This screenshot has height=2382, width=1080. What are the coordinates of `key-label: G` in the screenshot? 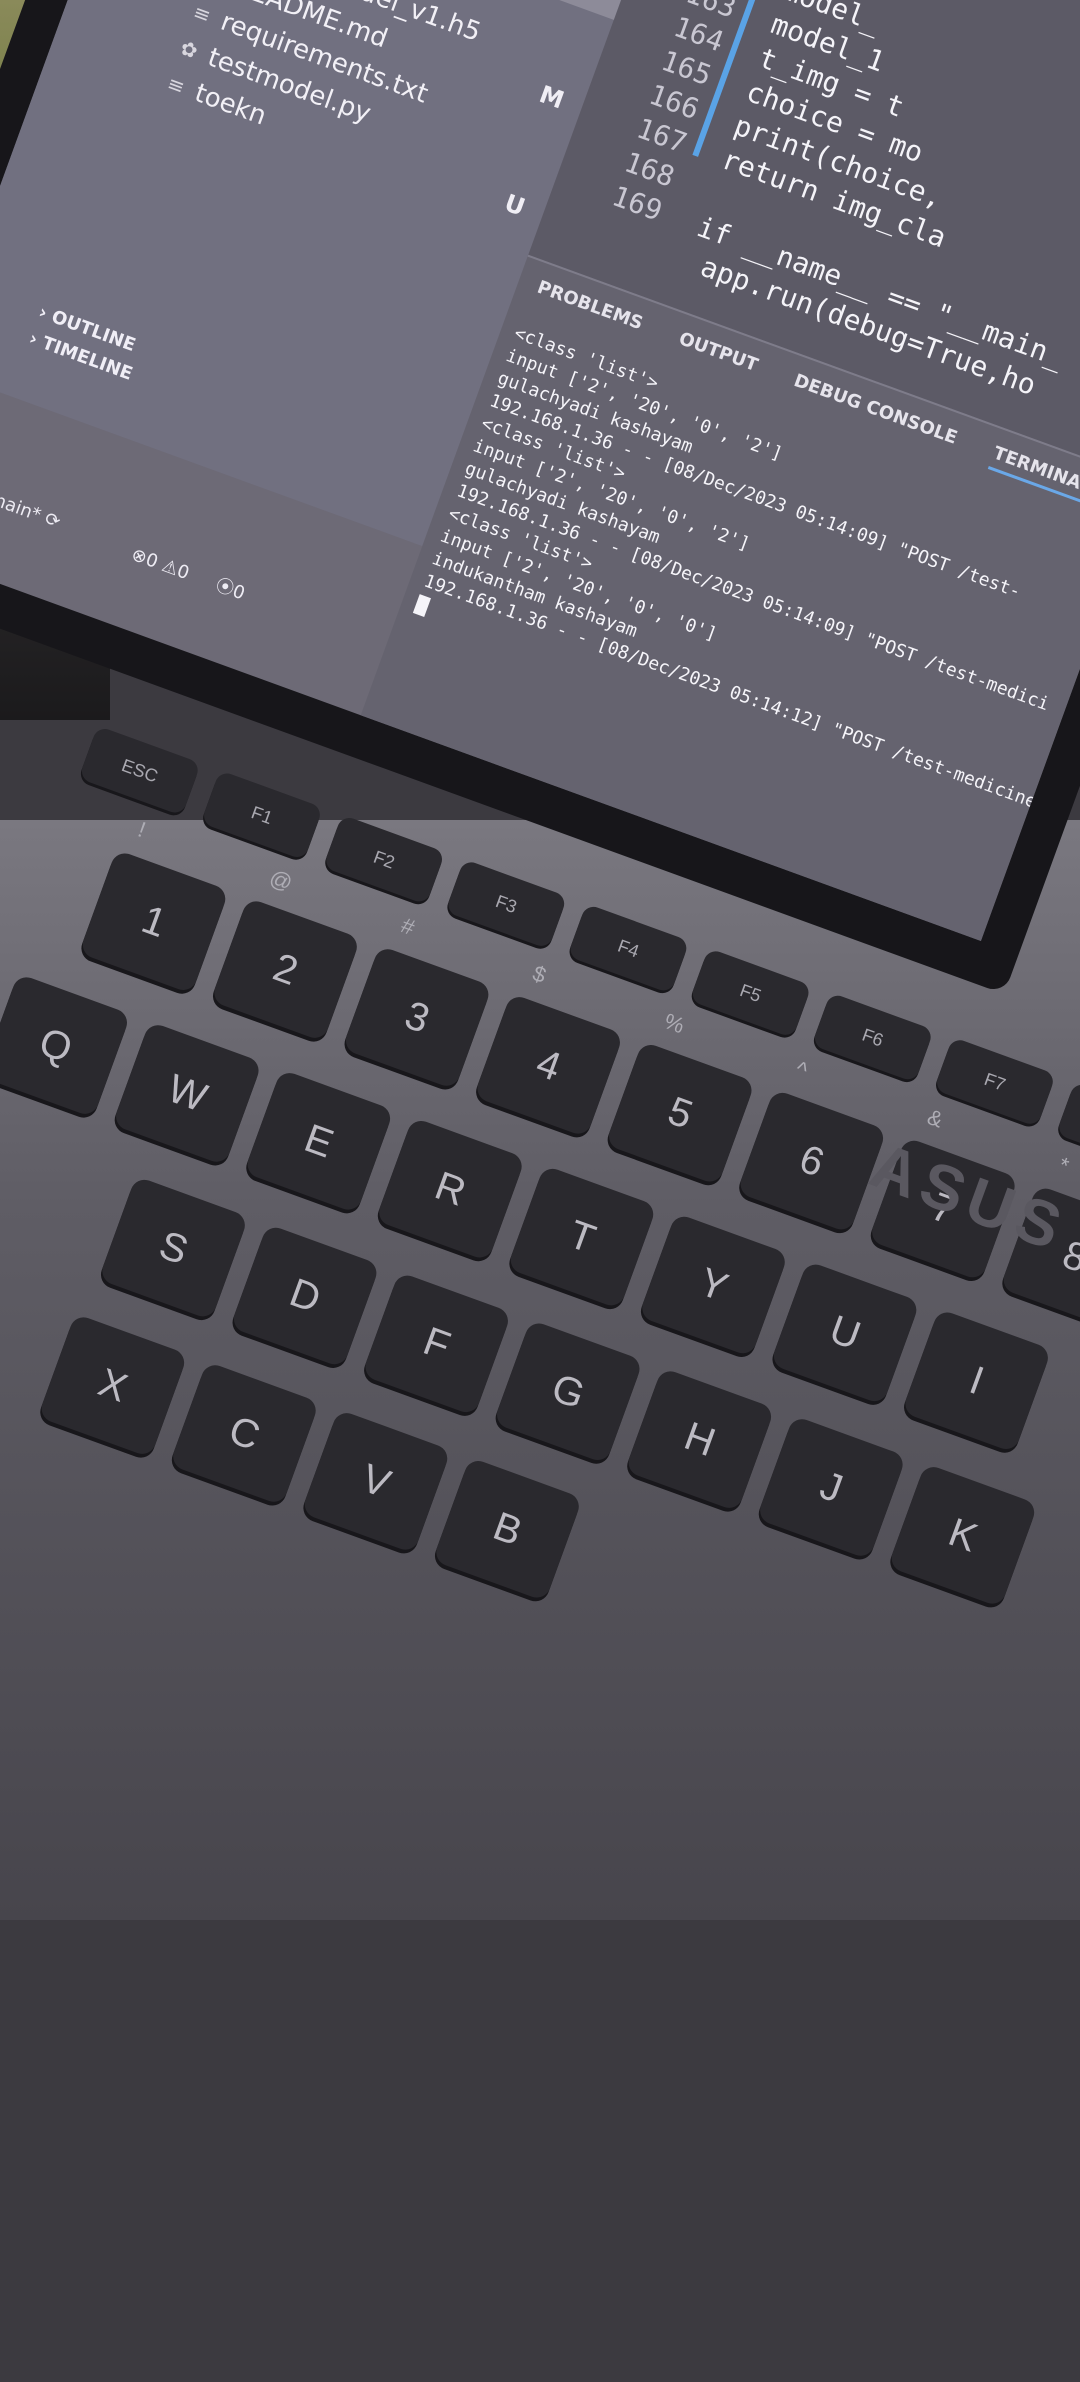 It's located at (568, 1391).